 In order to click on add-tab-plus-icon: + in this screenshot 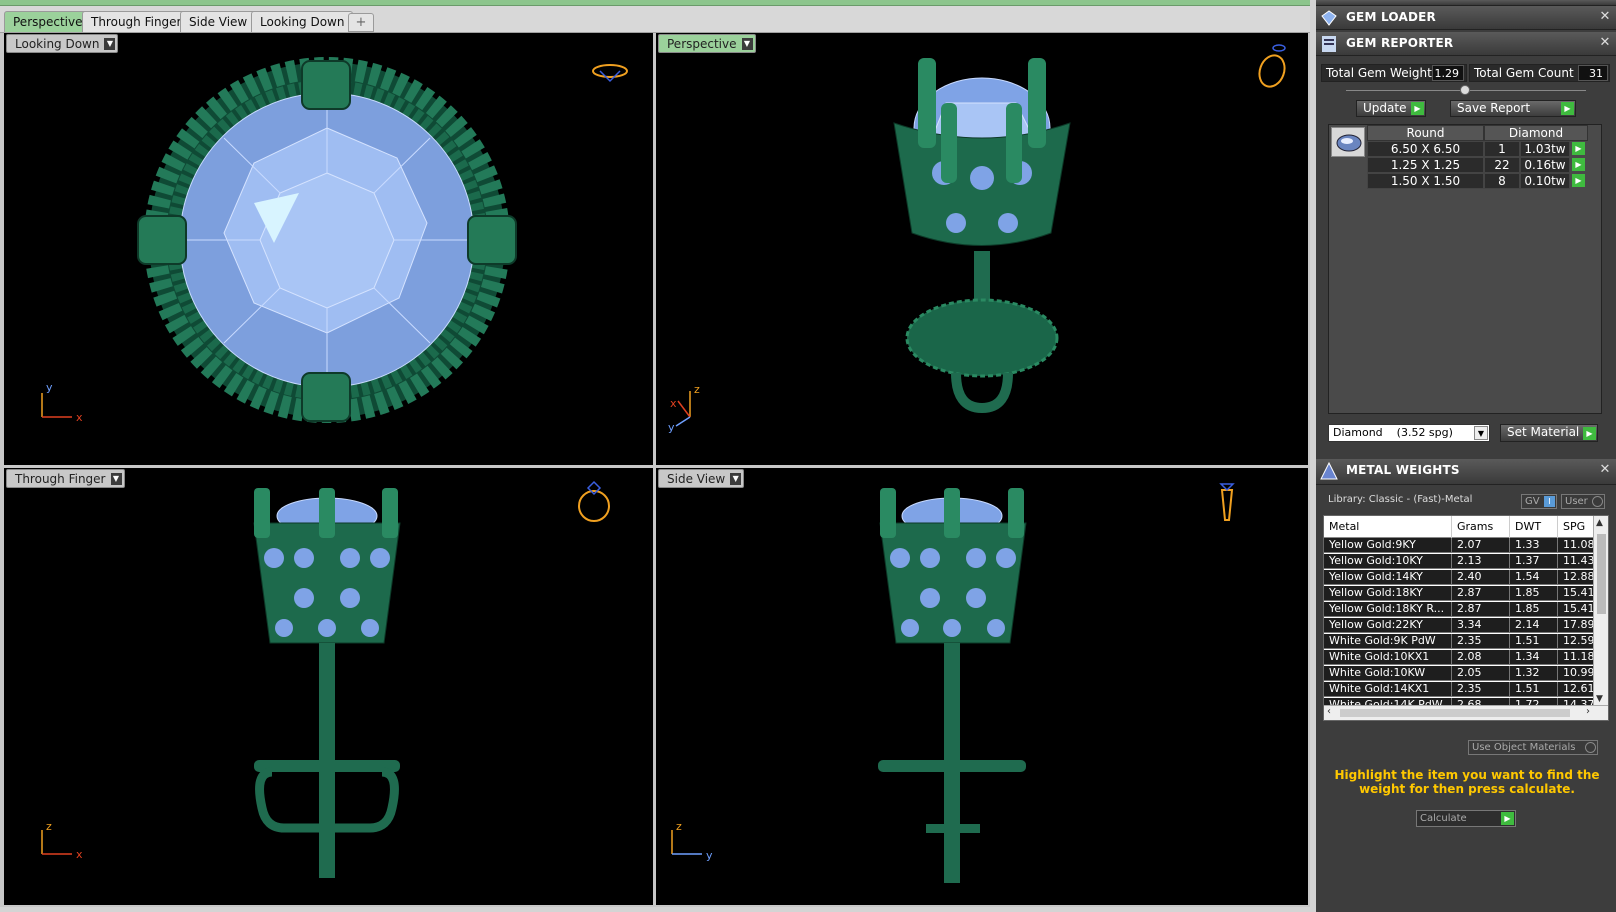, I will do `click(361, 22)`.